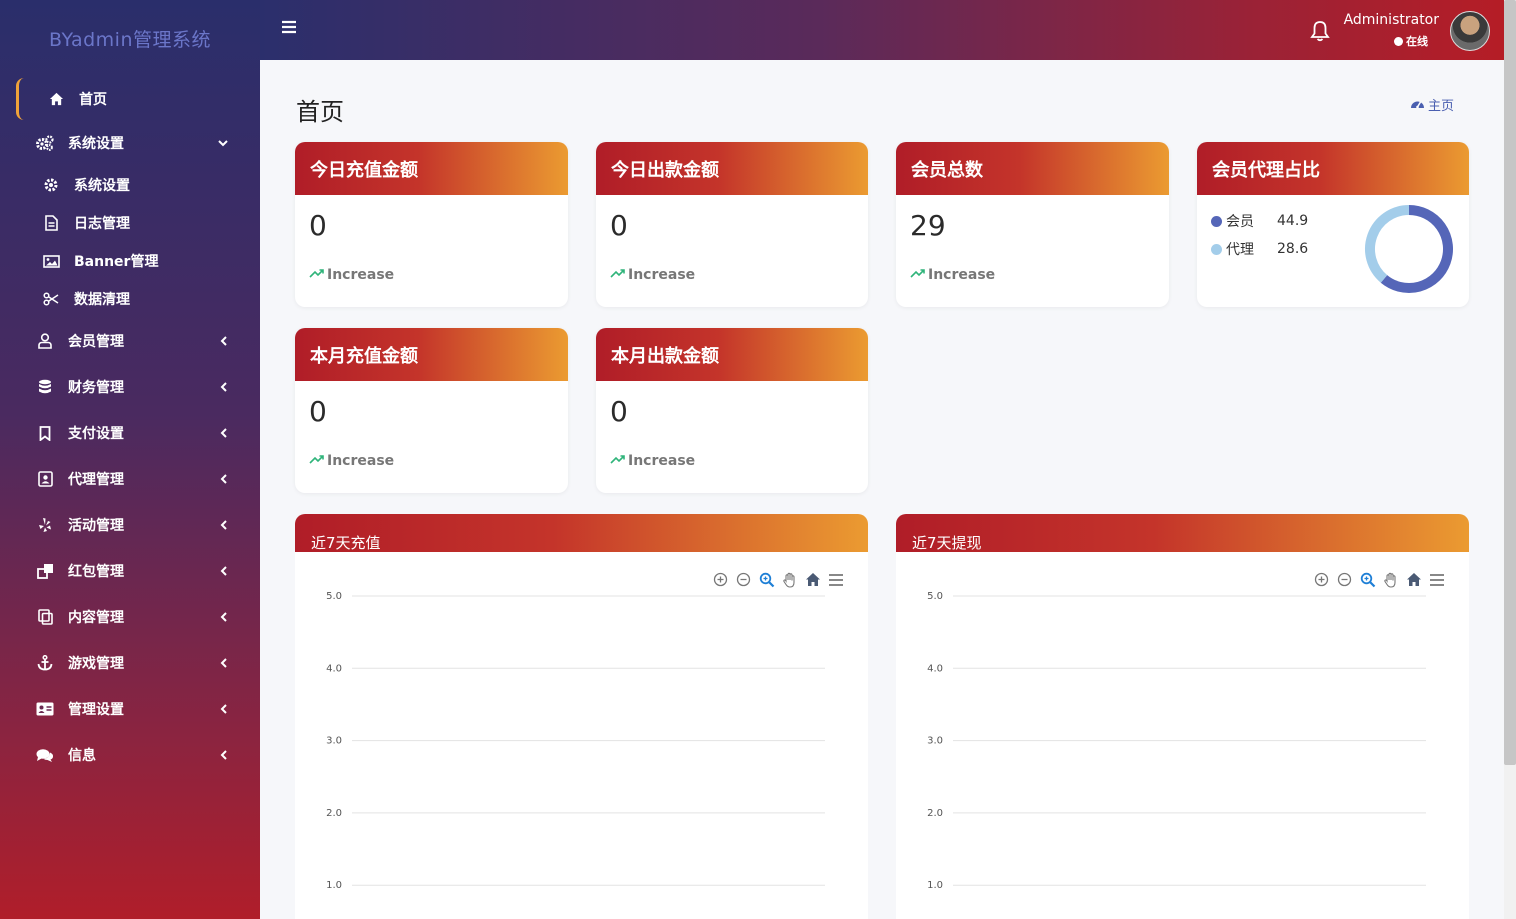  What do you see at coordinates (130, 143) in the screenshot?
I see `sidebar-item-system-settings: 系统设置` at bounding box center [130, 143].